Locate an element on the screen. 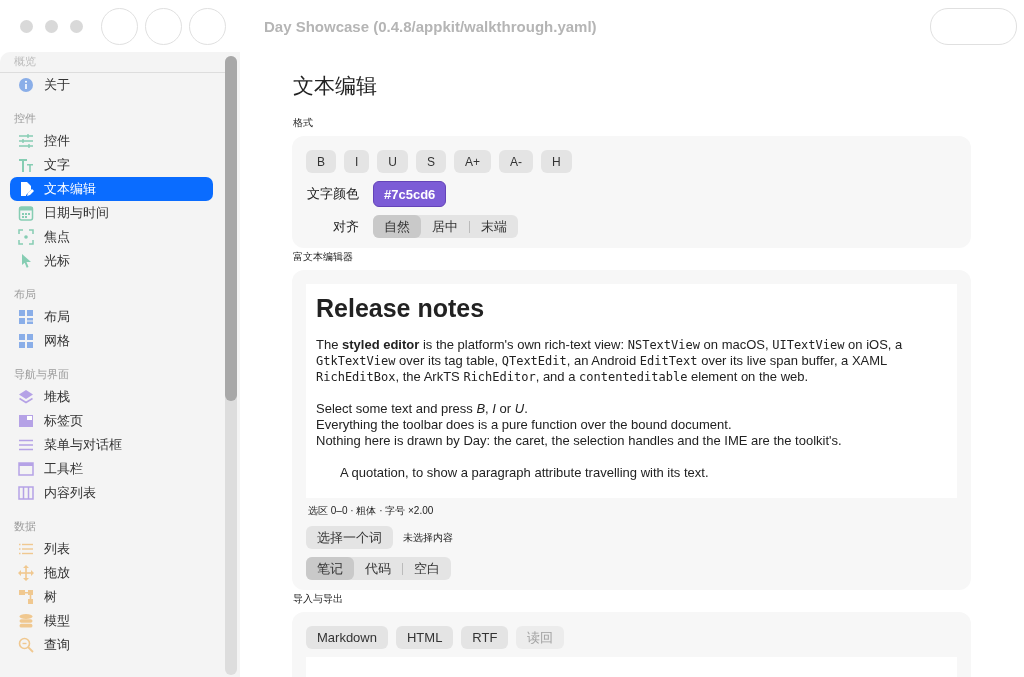 The width and height of the screenshot is (1024, 677). move-arrows-icon is located at coordinates (26, 573).